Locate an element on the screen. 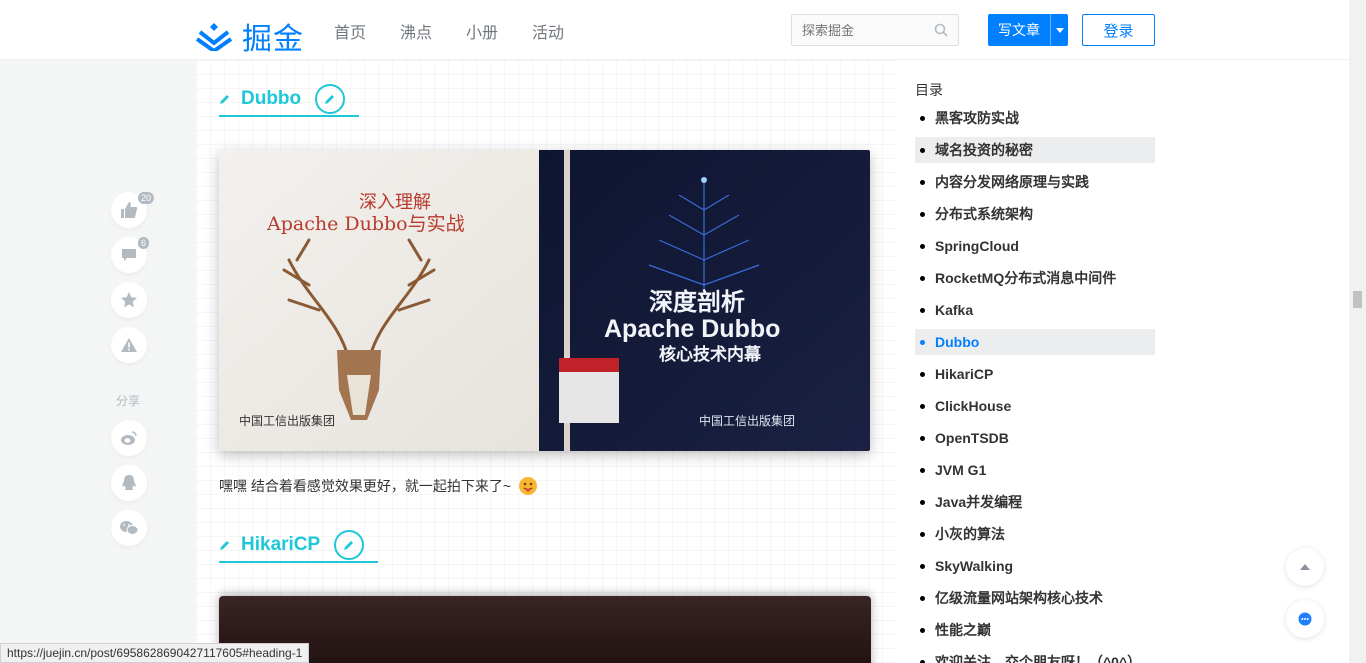 The height and width of the screenshot is (663, 1366). page-scrollbar is located at coordinates (1357, 331).